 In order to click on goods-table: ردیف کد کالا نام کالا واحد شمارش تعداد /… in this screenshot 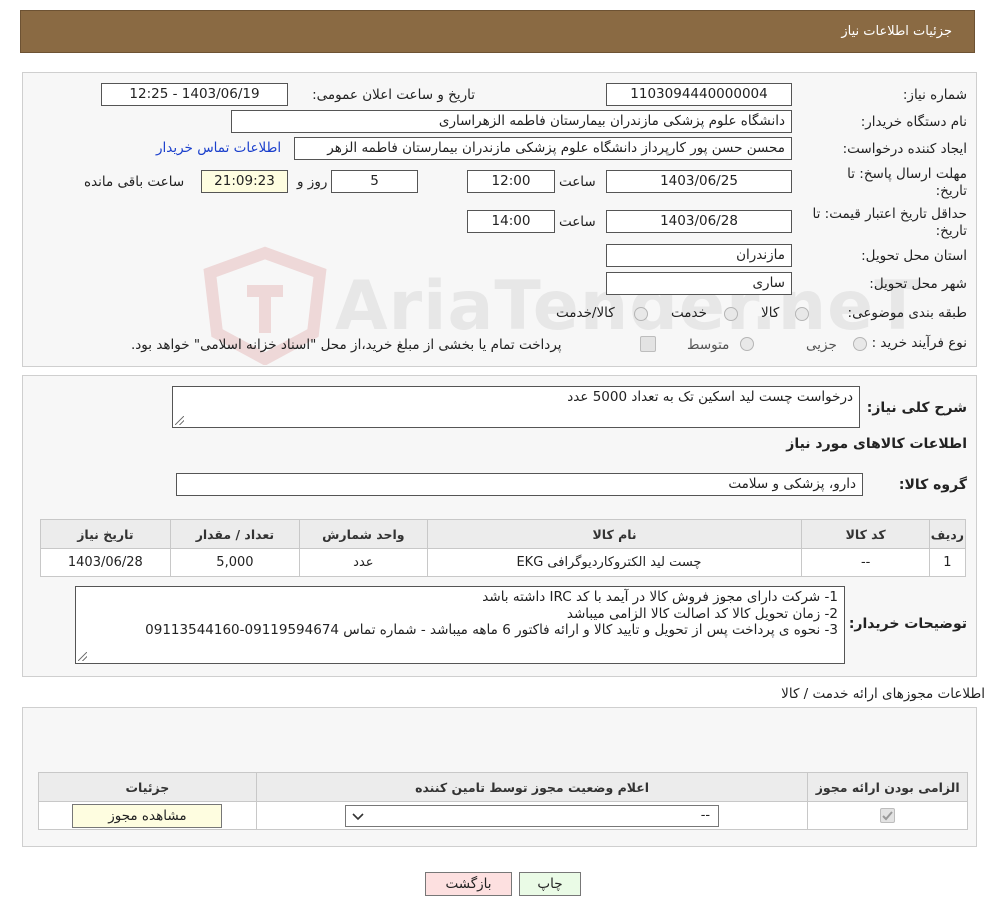, I will do `click(503, 548)`.